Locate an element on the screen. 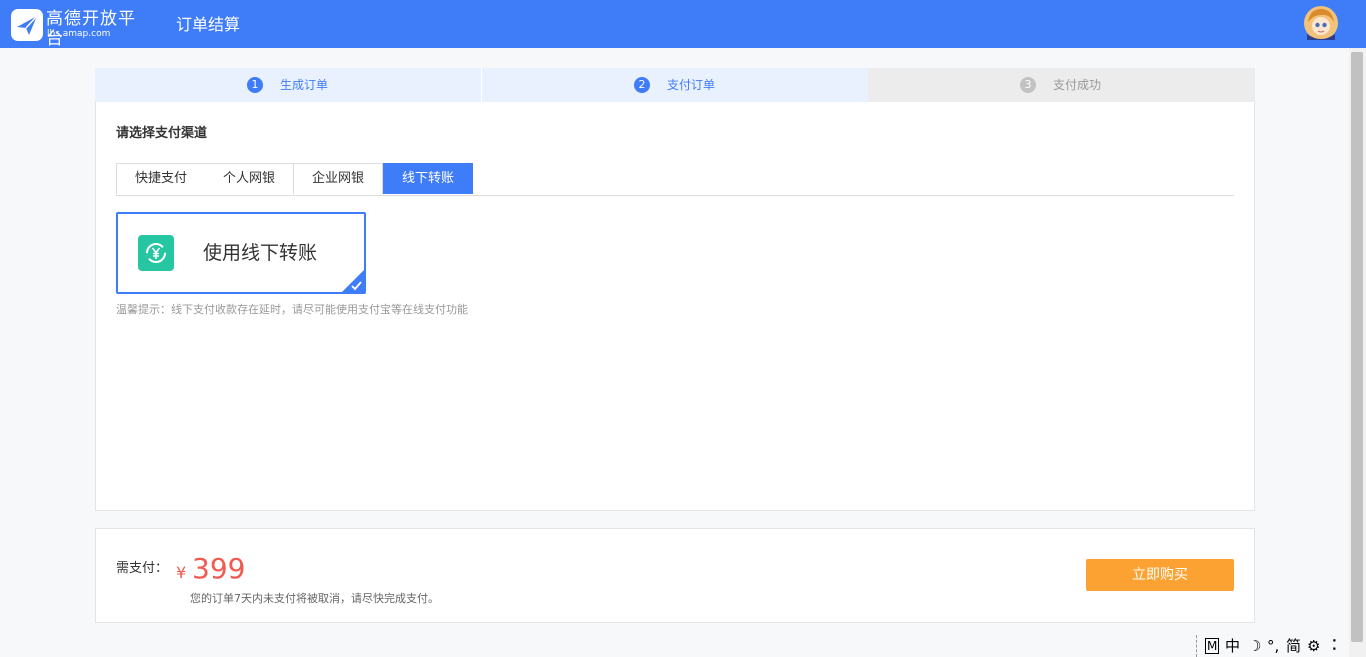 The height and width of the screenshot is (657, 1366). step-label: 支付订单 is located at coordinates (691, 85).